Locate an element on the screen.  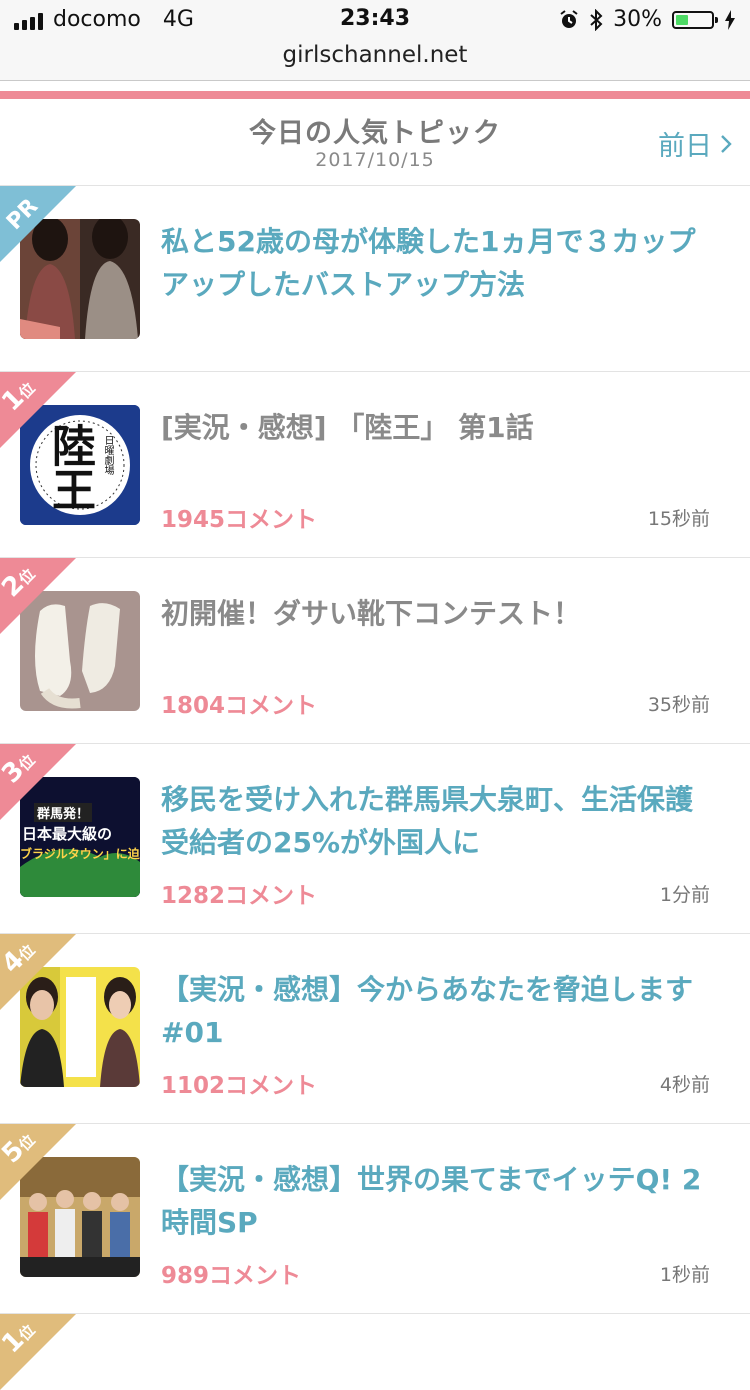
address-bar: girlschannel.net is located at coordinates (375, 60).